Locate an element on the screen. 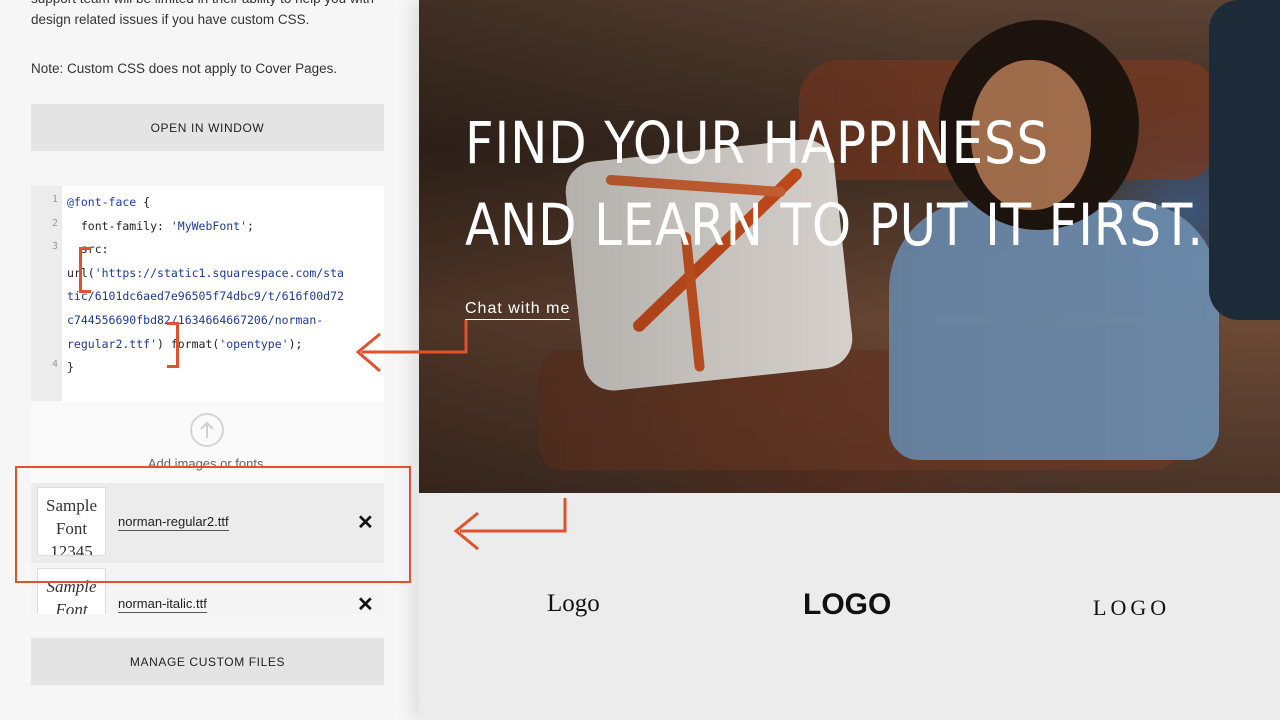 This screenshot has width=1280, height=720. code-line: tic/6101dc6aed7e96505f74dbc9/t/616f00d72 is located at coordinates (205, 296).